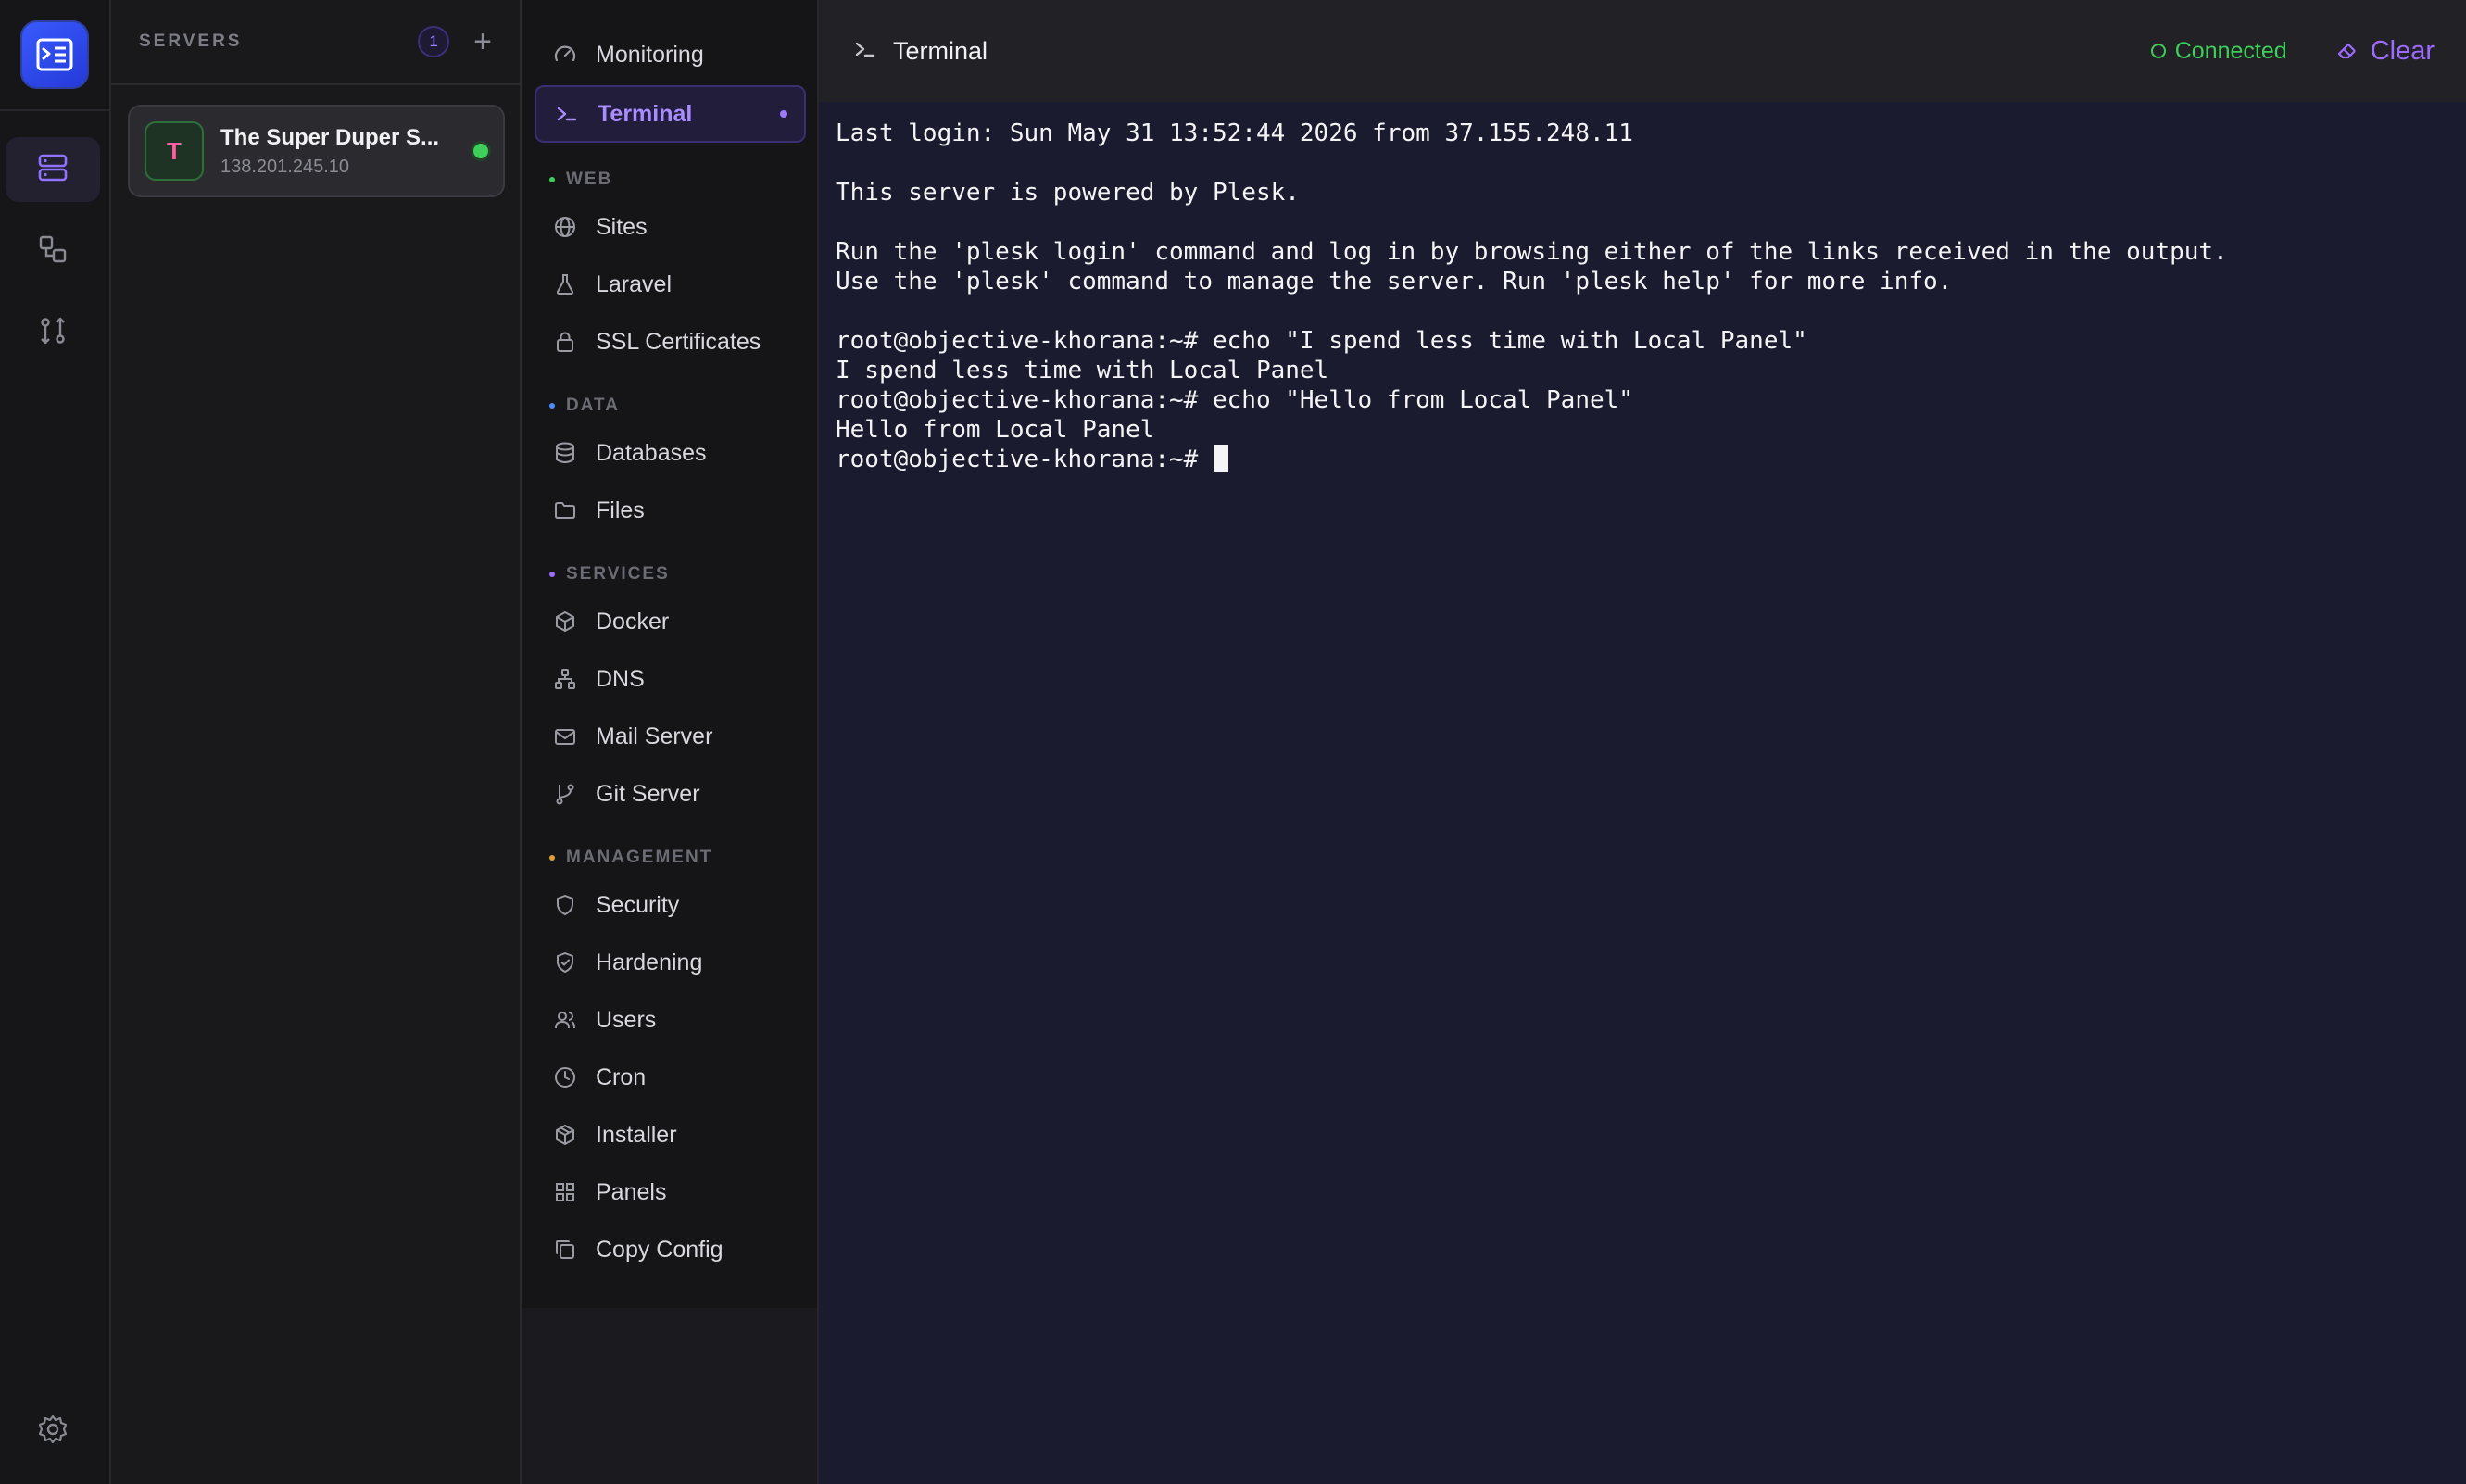  I want to click on rail-shapes-button, so click(53, 251).